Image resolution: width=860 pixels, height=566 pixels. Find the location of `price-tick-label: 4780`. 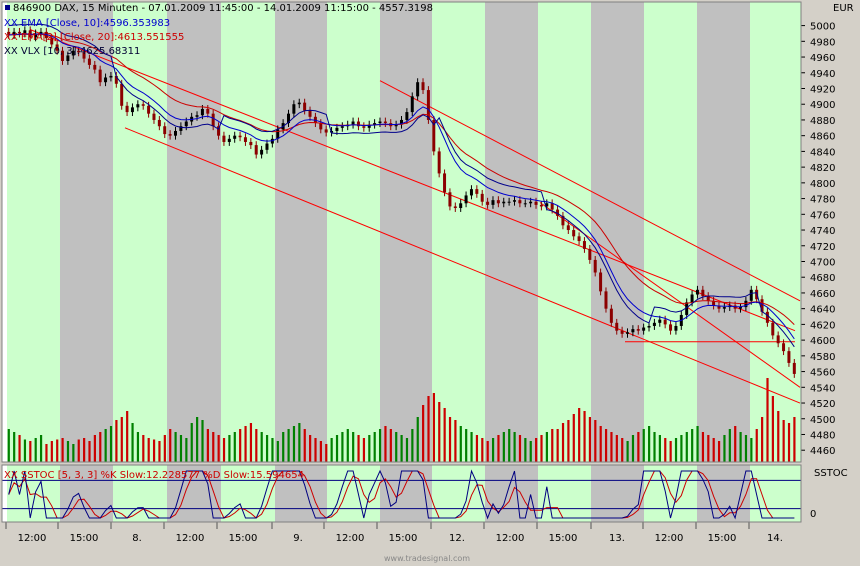

price-tick-label: 4780 is located at coordinates (822, 200).